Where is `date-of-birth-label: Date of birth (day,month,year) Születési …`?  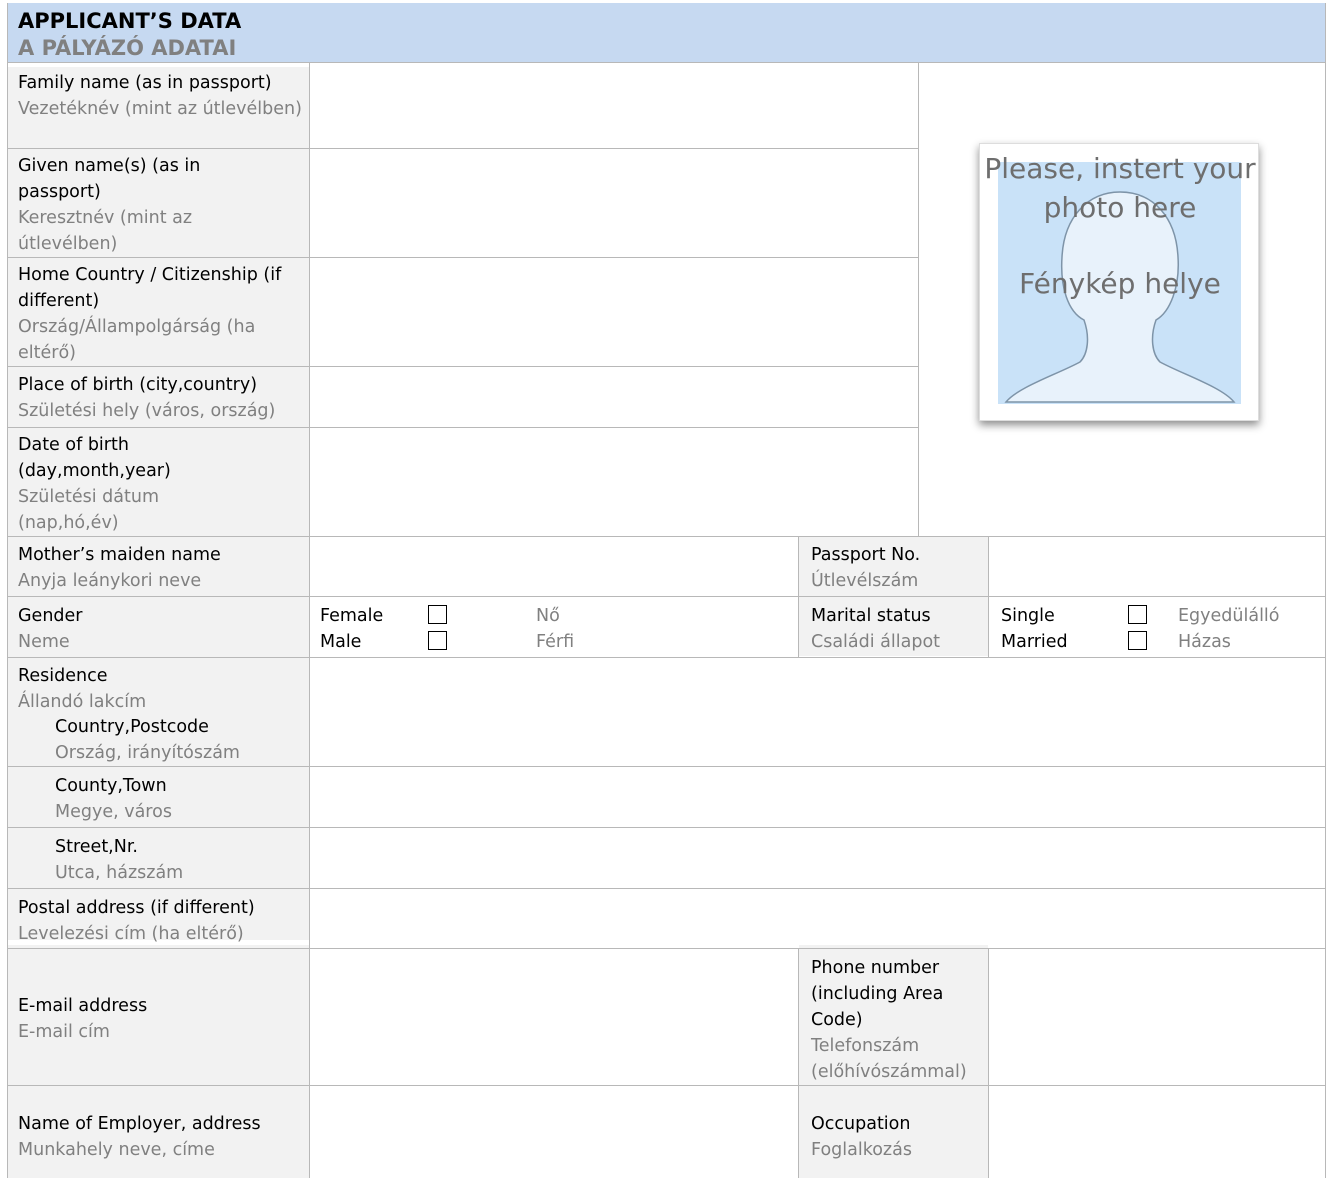
date-of-birth-label: Date of birth (day,month,year) Születési … is located at coordinates (94, 484).